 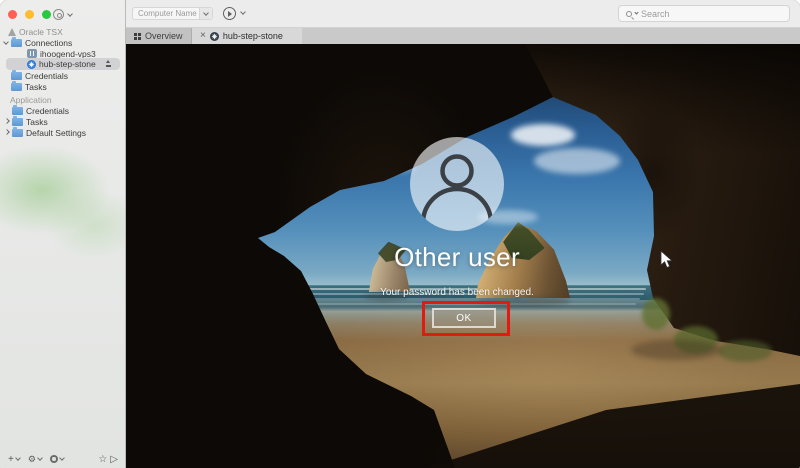 I want to click on grid-icon, so click(x=137, y=36).